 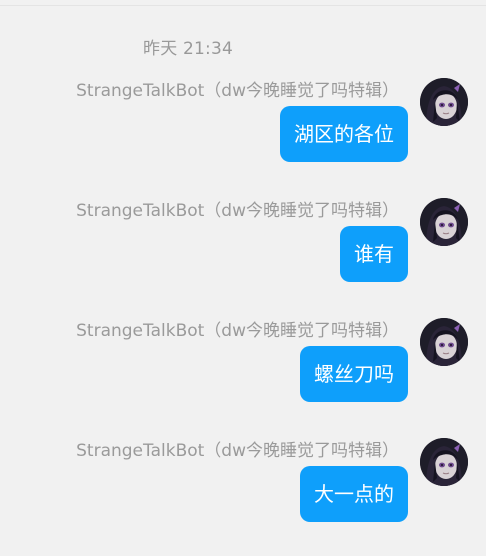 I want to click on message-bubble: 湖区的各位, so click(x=344, y=134).